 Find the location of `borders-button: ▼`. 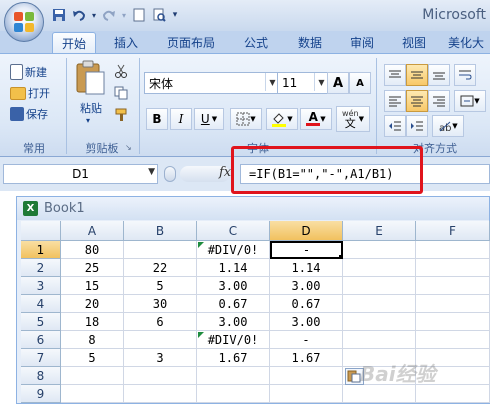

borders-button: ▼ is located at coordinates (246, 119).